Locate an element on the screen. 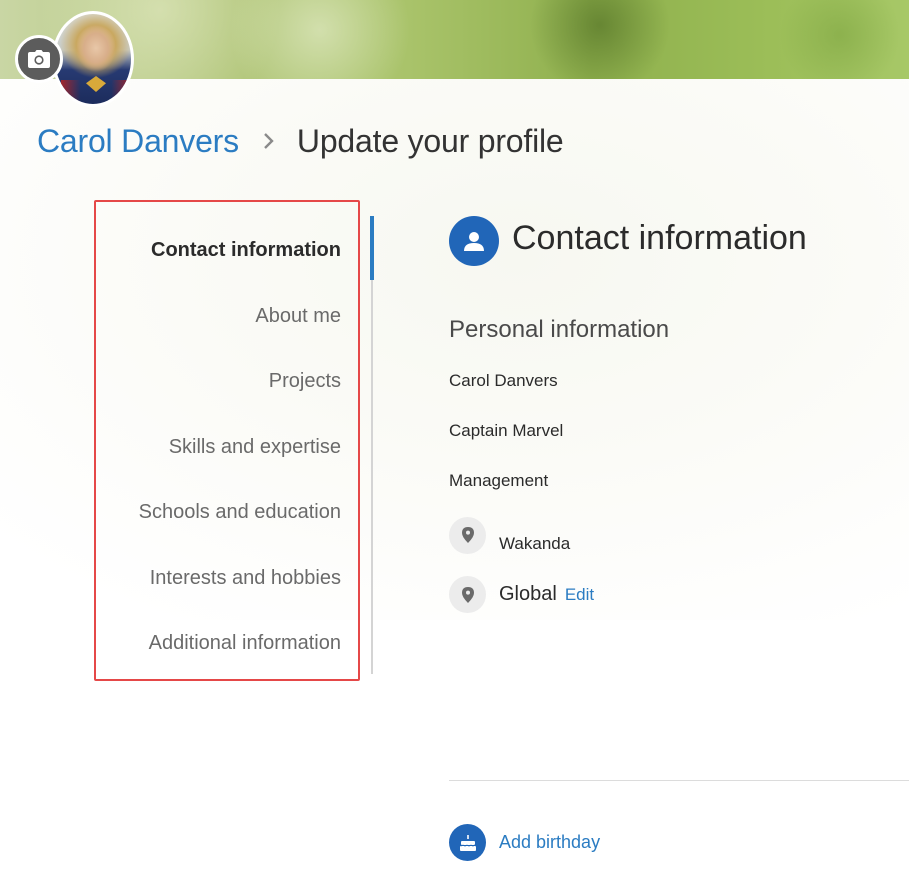  nav-item-about-me: About me is located at coordinates (218, 317).